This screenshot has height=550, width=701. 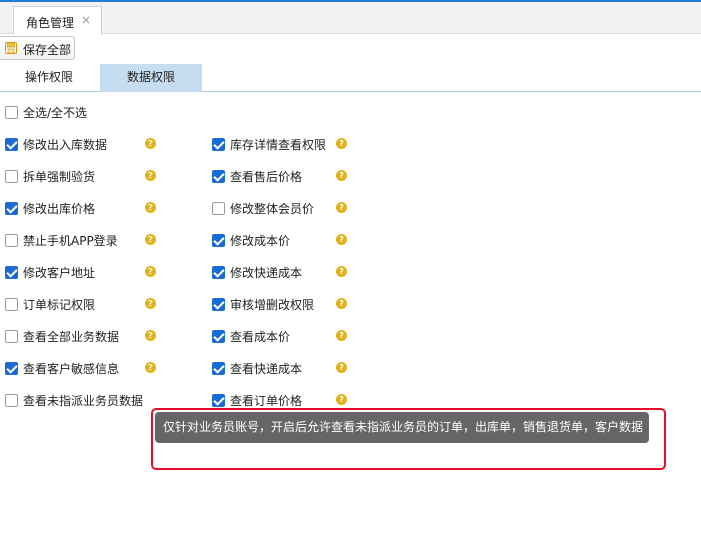 I want to click on tab-operation-permissions: 操作权限, so click(x=49, y=78).